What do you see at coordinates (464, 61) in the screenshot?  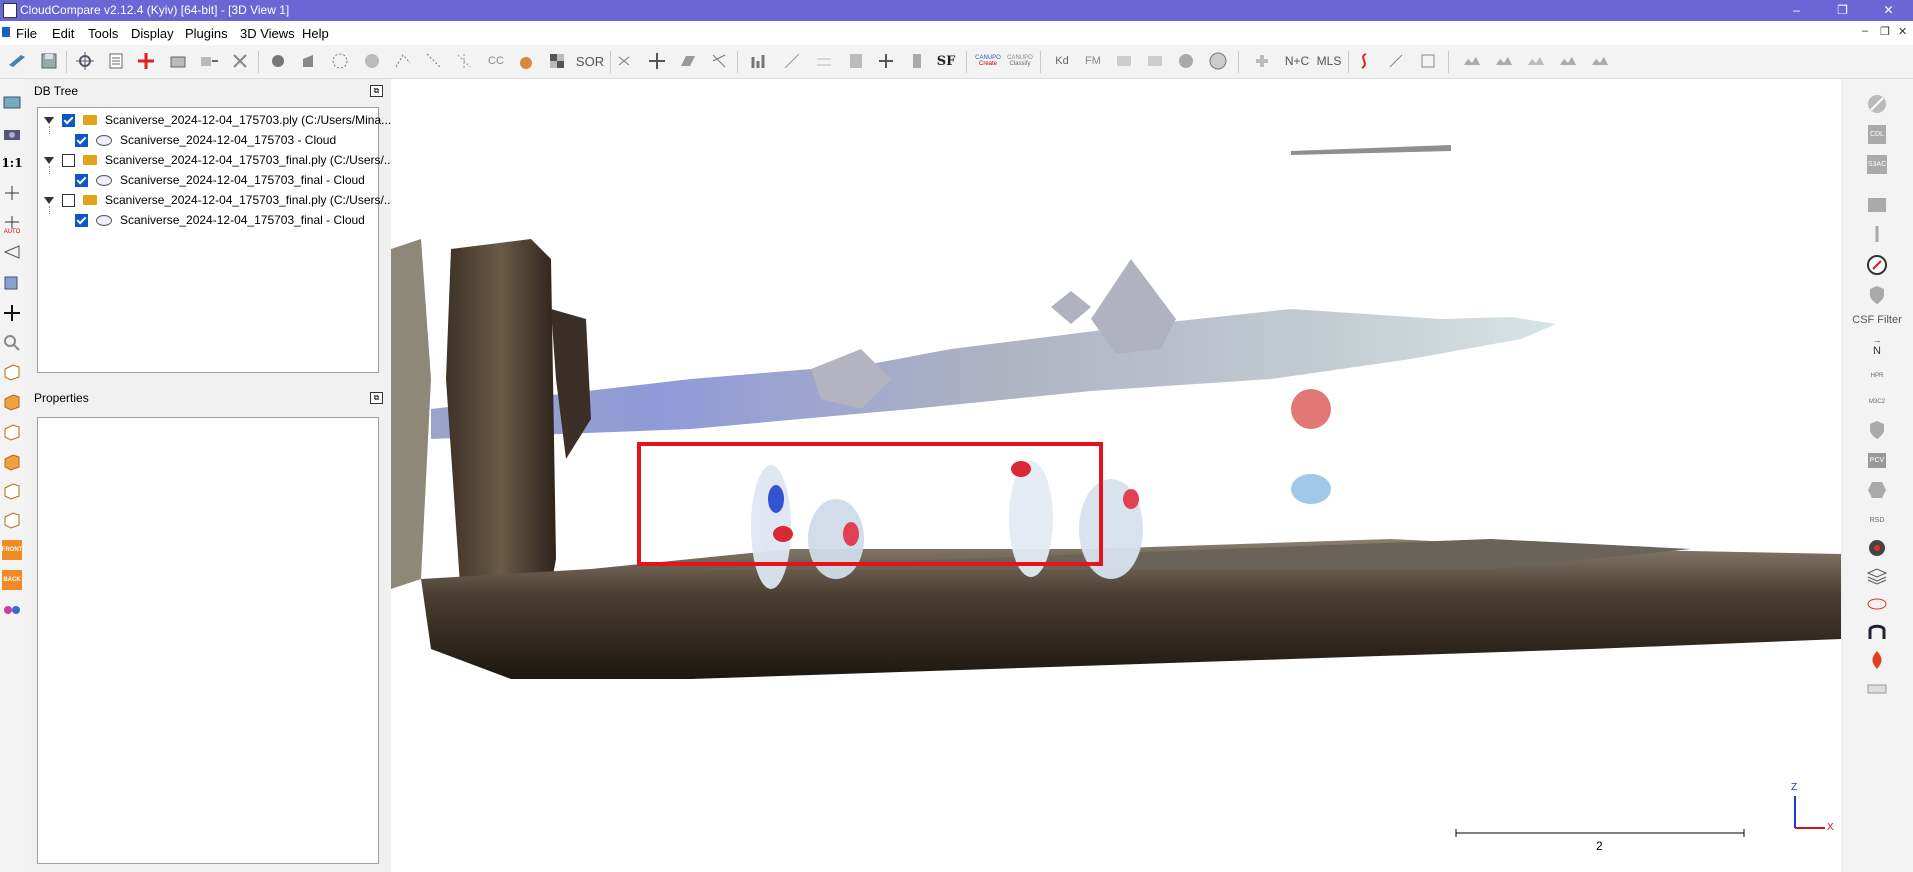 I see `noise-icon` at bounding box center [464, 61].